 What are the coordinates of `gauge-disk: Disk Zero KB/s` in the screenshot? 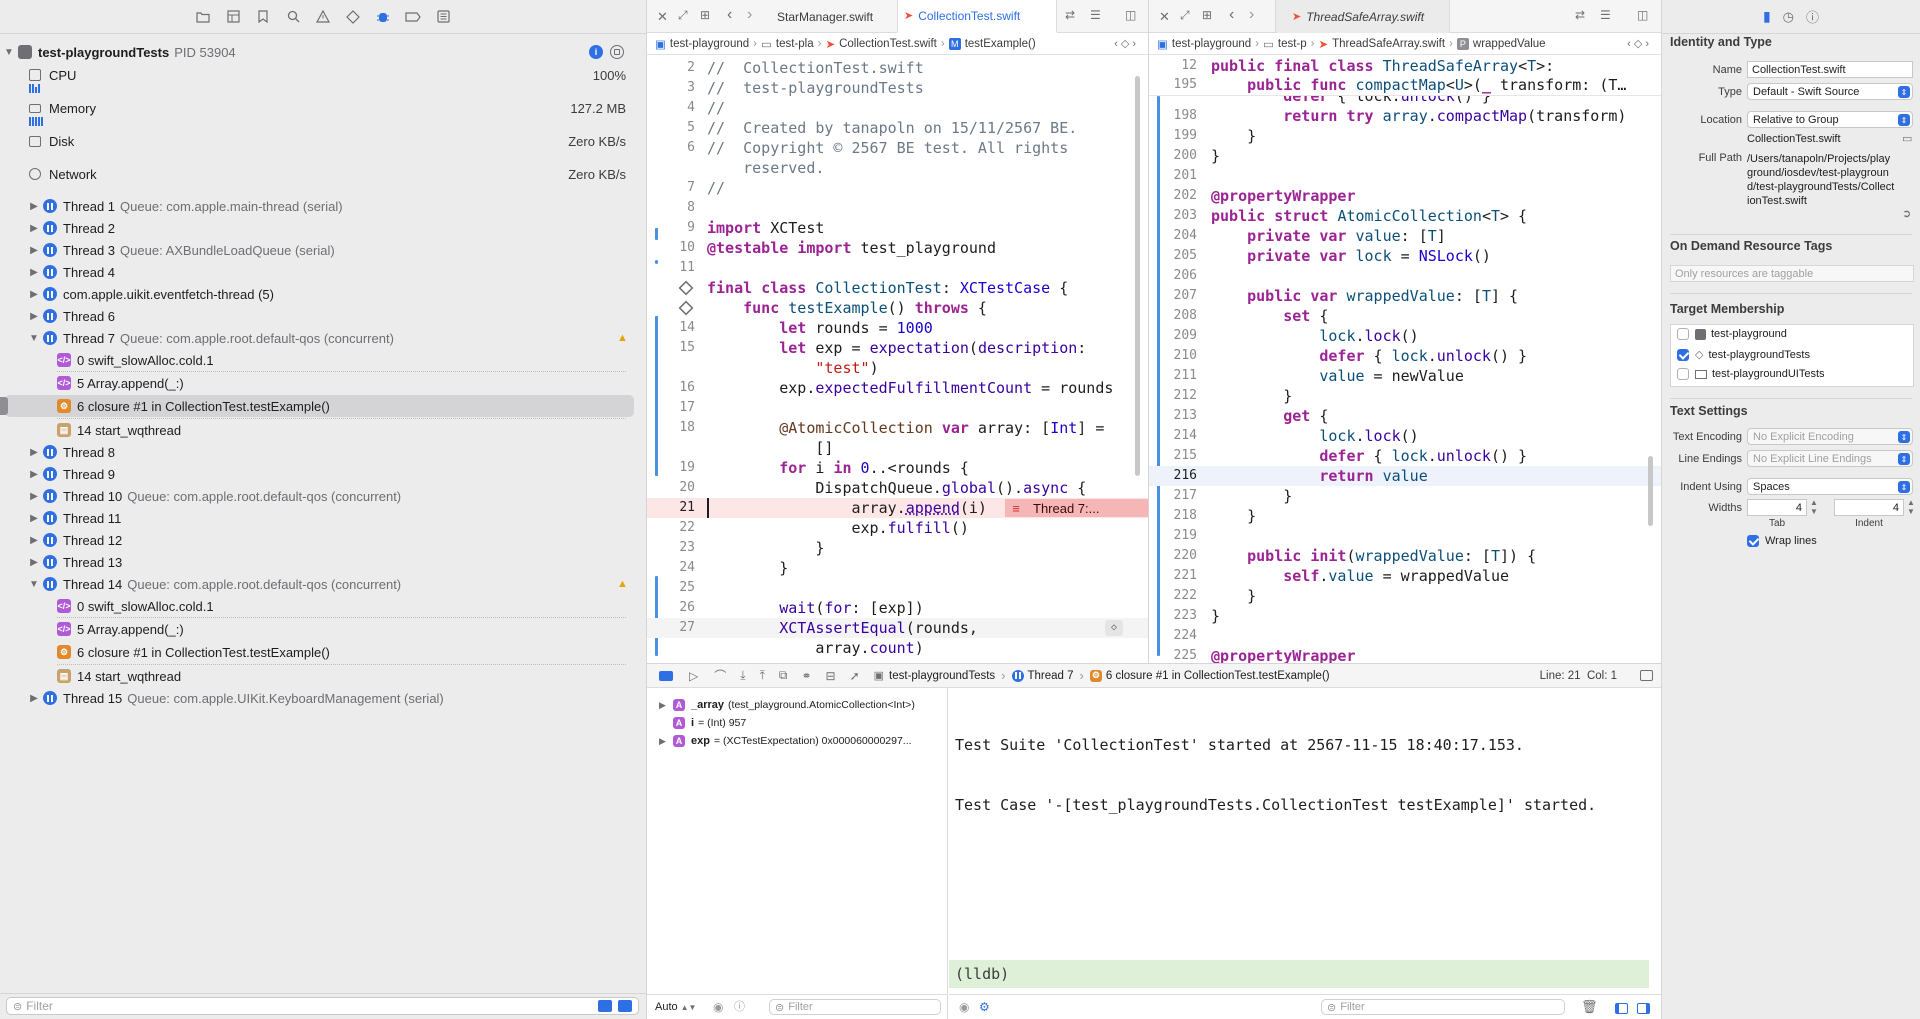 It's located at (323, 141).